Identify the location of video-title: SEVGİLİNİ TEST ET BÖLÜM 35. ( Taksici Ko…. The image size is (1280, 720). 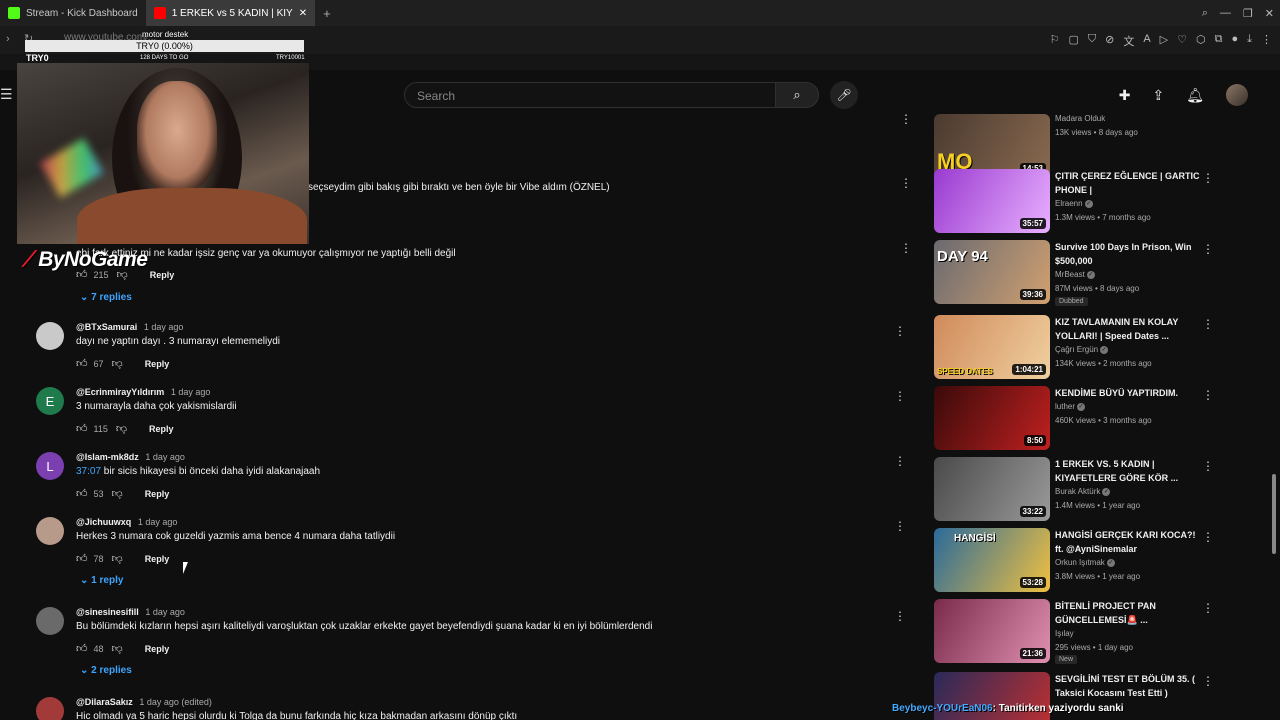
(1130, 686).